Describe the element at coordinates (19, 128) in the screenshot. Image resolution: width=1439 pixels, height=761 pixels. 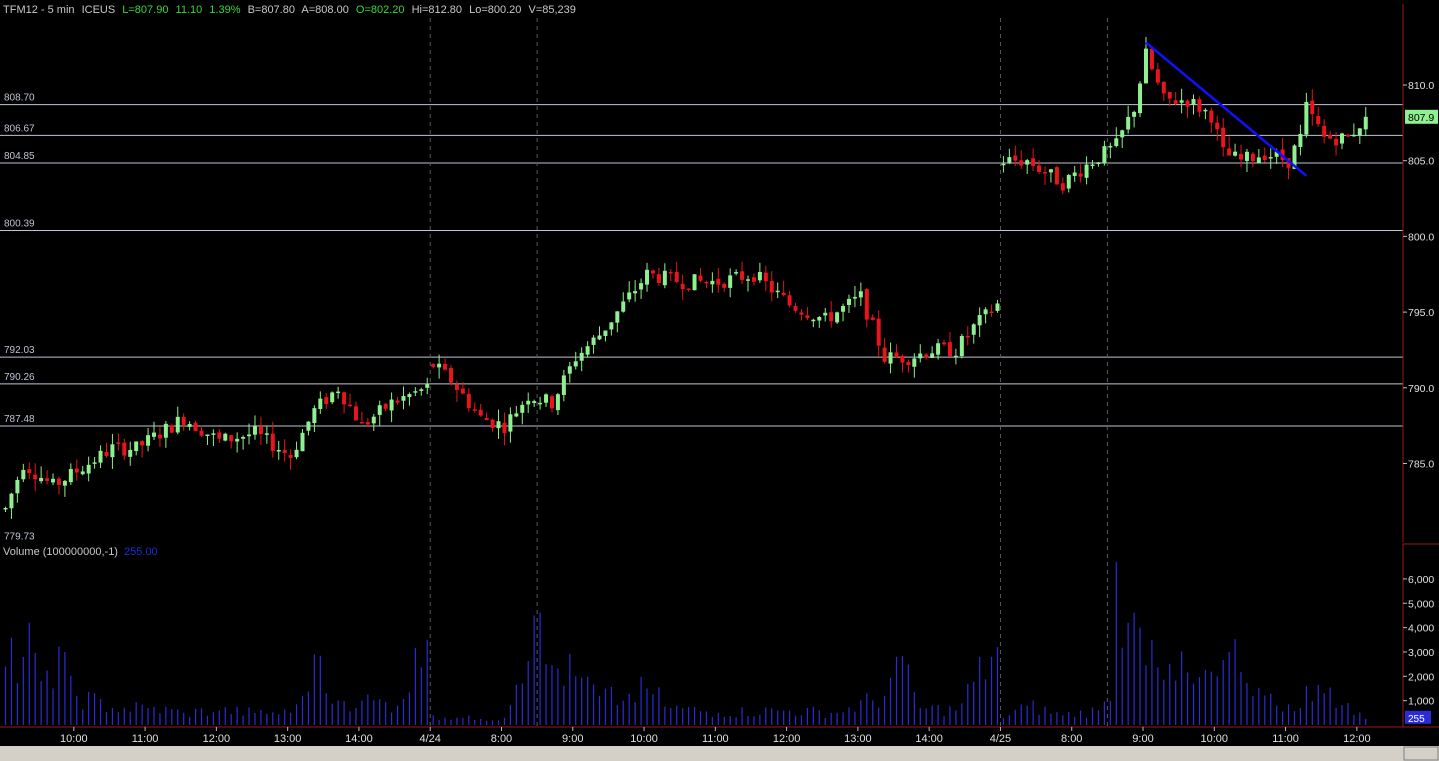
I see `level-line-label: 806.67` at that location.